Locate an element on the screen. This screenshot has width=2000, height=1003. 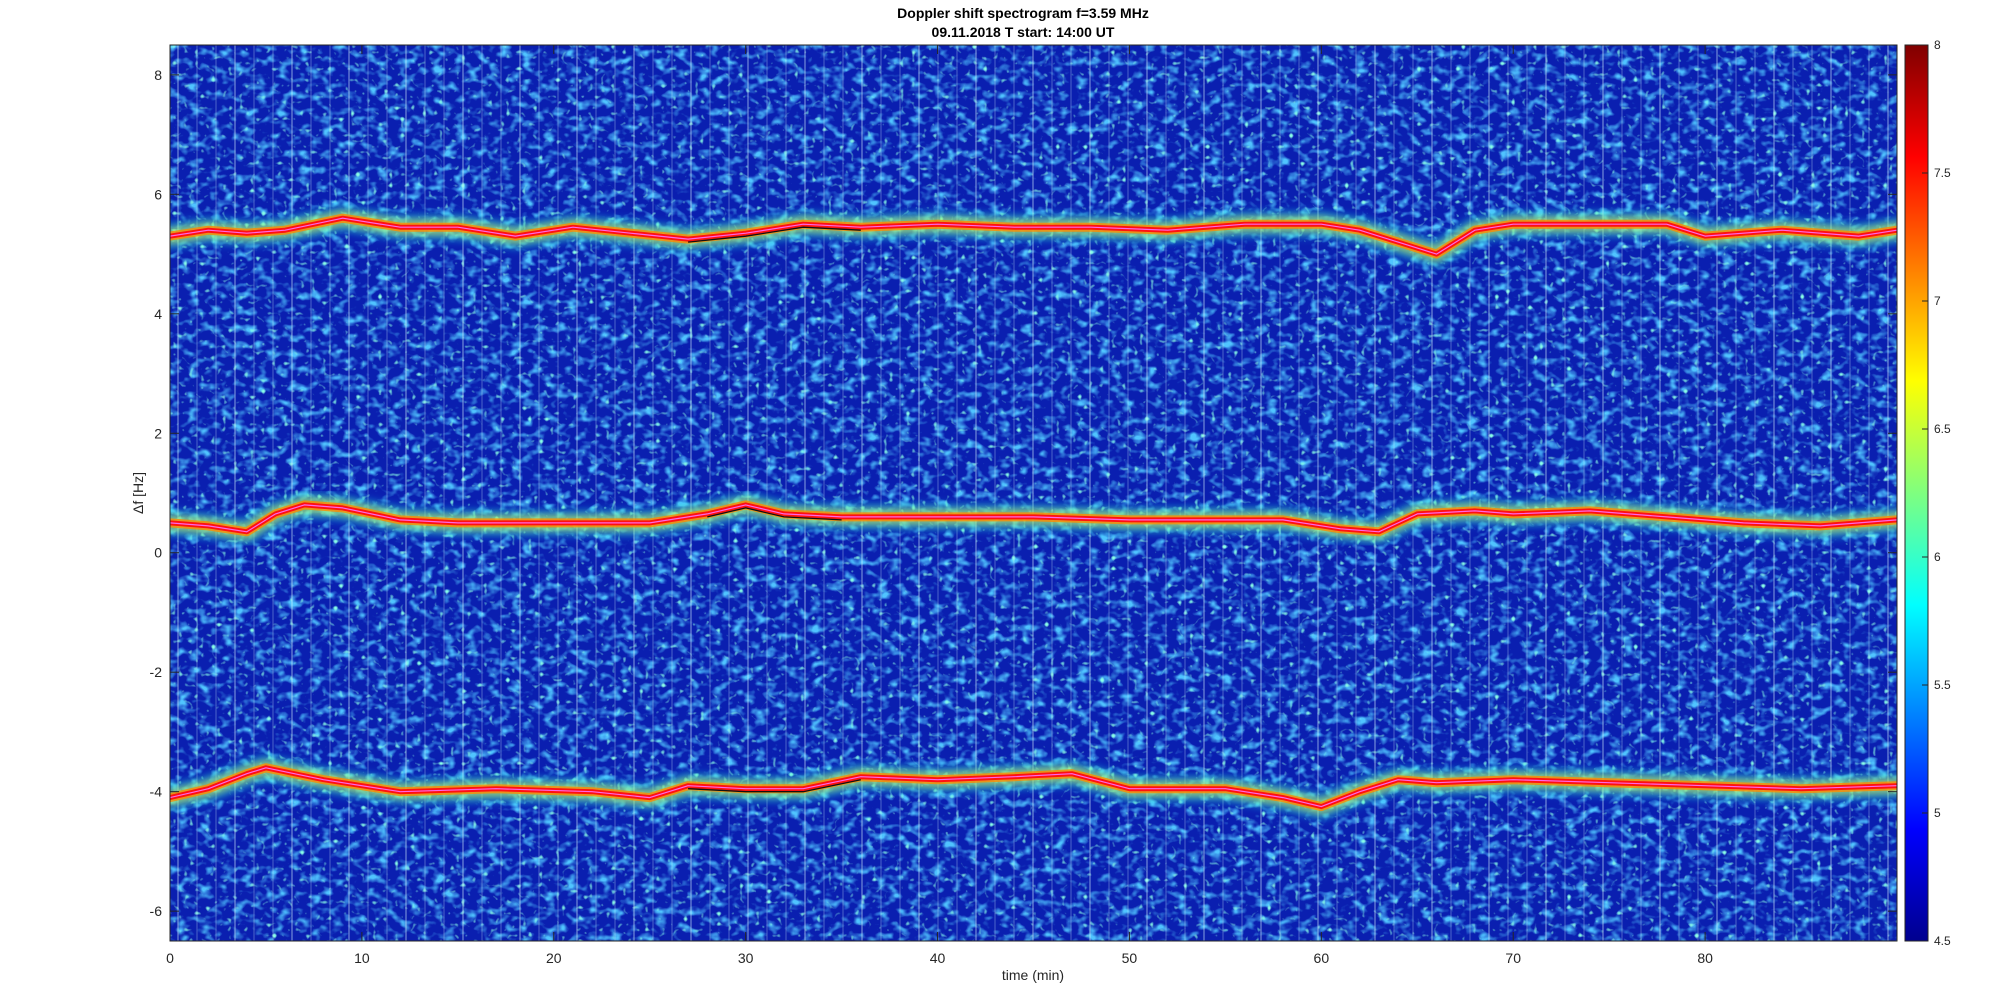
x-tick-label: 10 is located at coordinates (362, 958).